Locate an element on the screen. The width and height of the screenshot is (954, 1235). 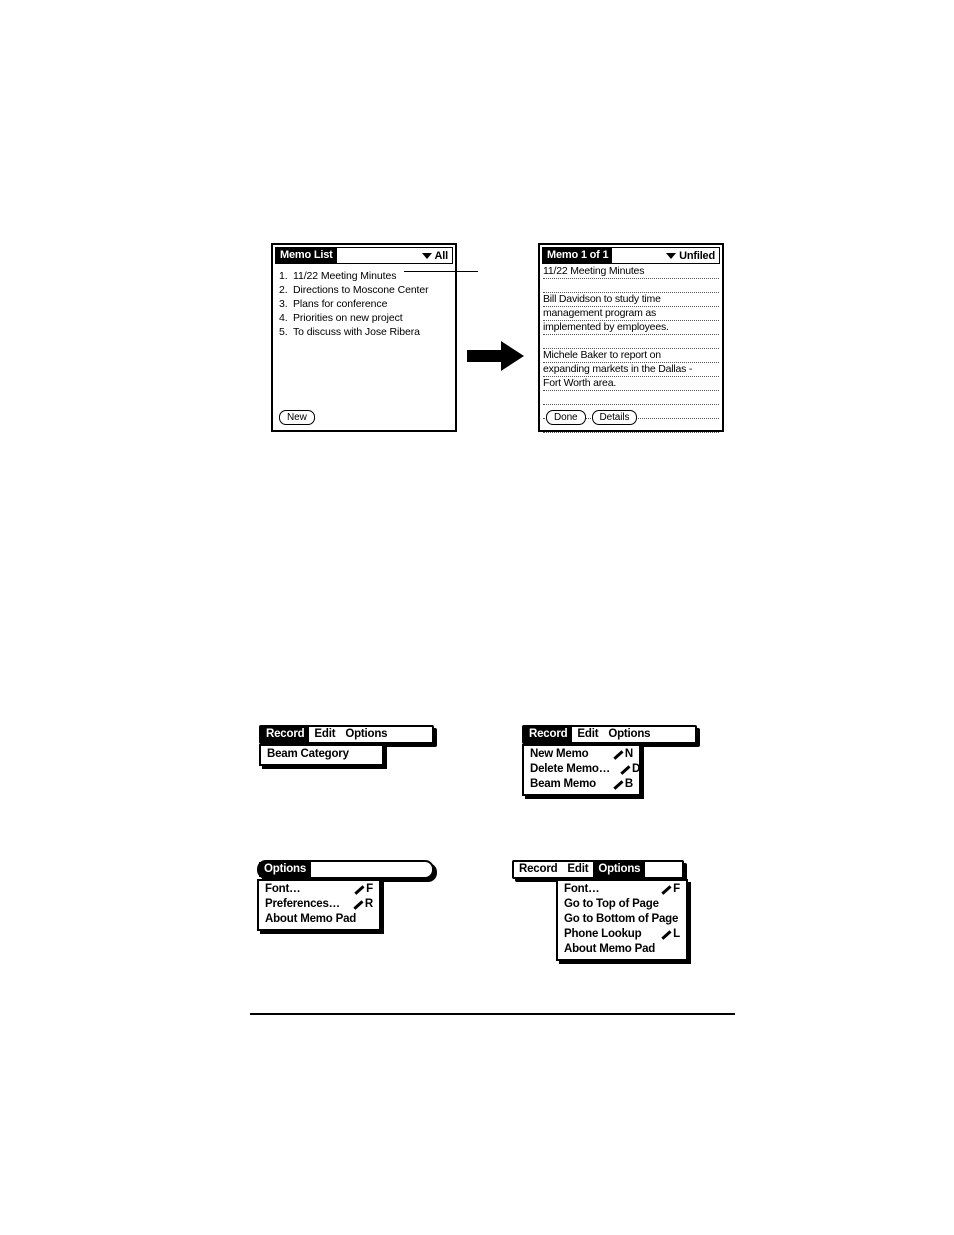
menu-item-shortcut: B is located at coordinates (624, 784).